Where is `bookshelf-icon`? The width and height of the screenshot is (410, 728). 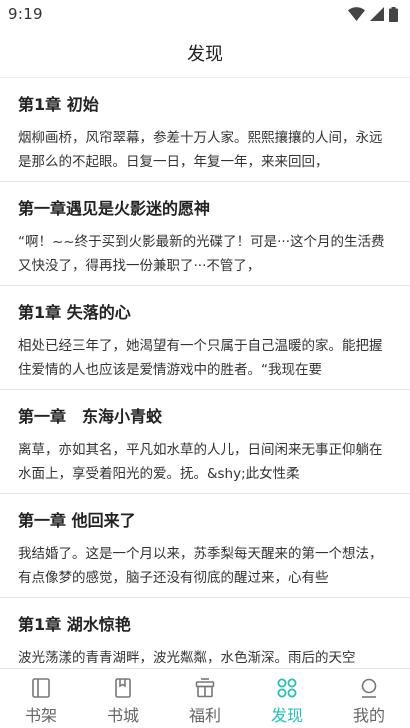 bookshelf-icon is located at coordinates (41, 688).